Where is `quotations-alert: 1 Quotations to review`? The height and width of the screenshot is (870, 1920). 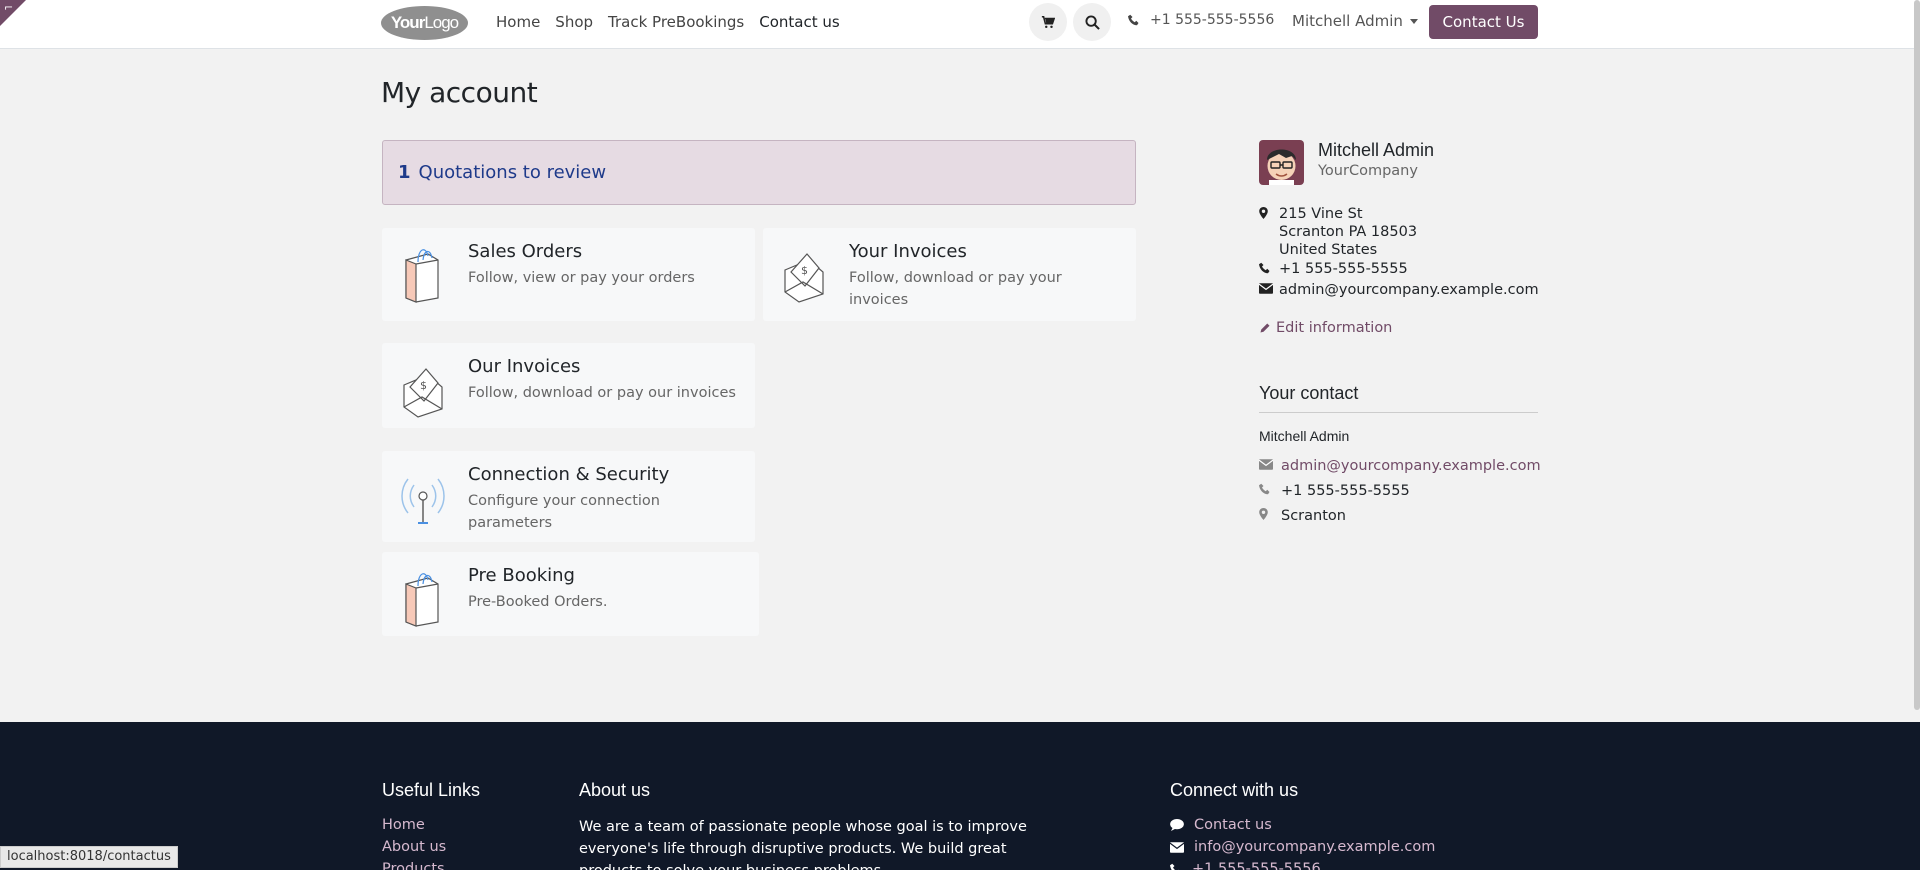 quotations-alert: 1 Quotations to review is located at coordinates (759, 172).